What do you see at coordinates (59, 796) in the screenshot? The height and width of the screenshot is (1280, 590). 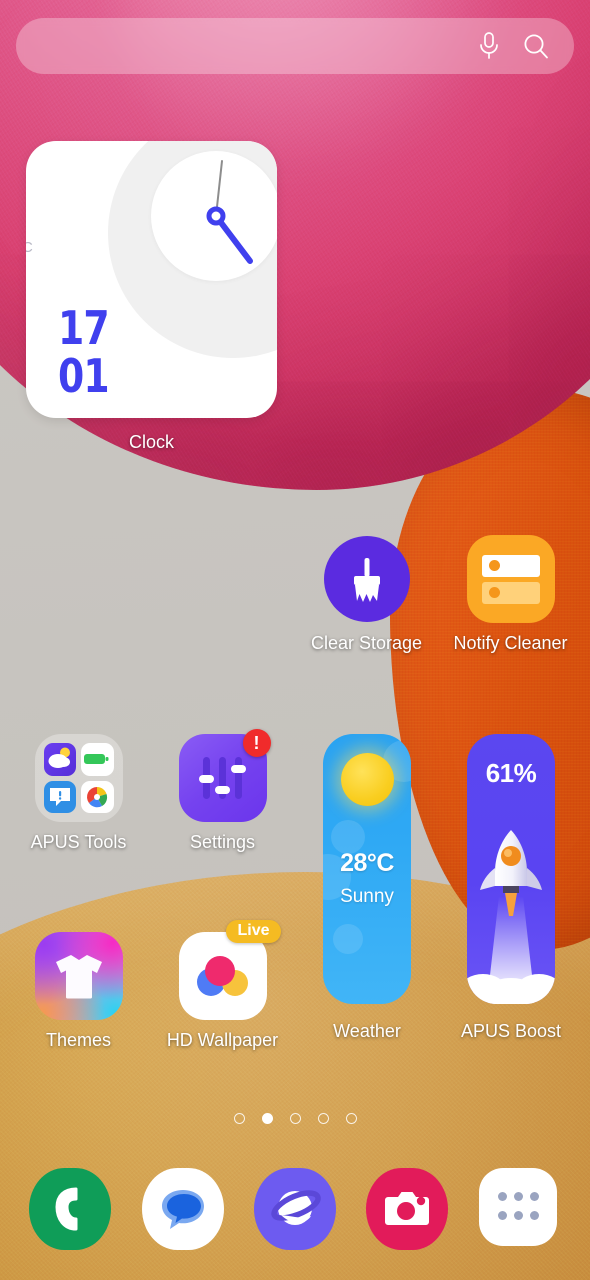 I see `info-bubble-icon` at bounding box center [59, 796].